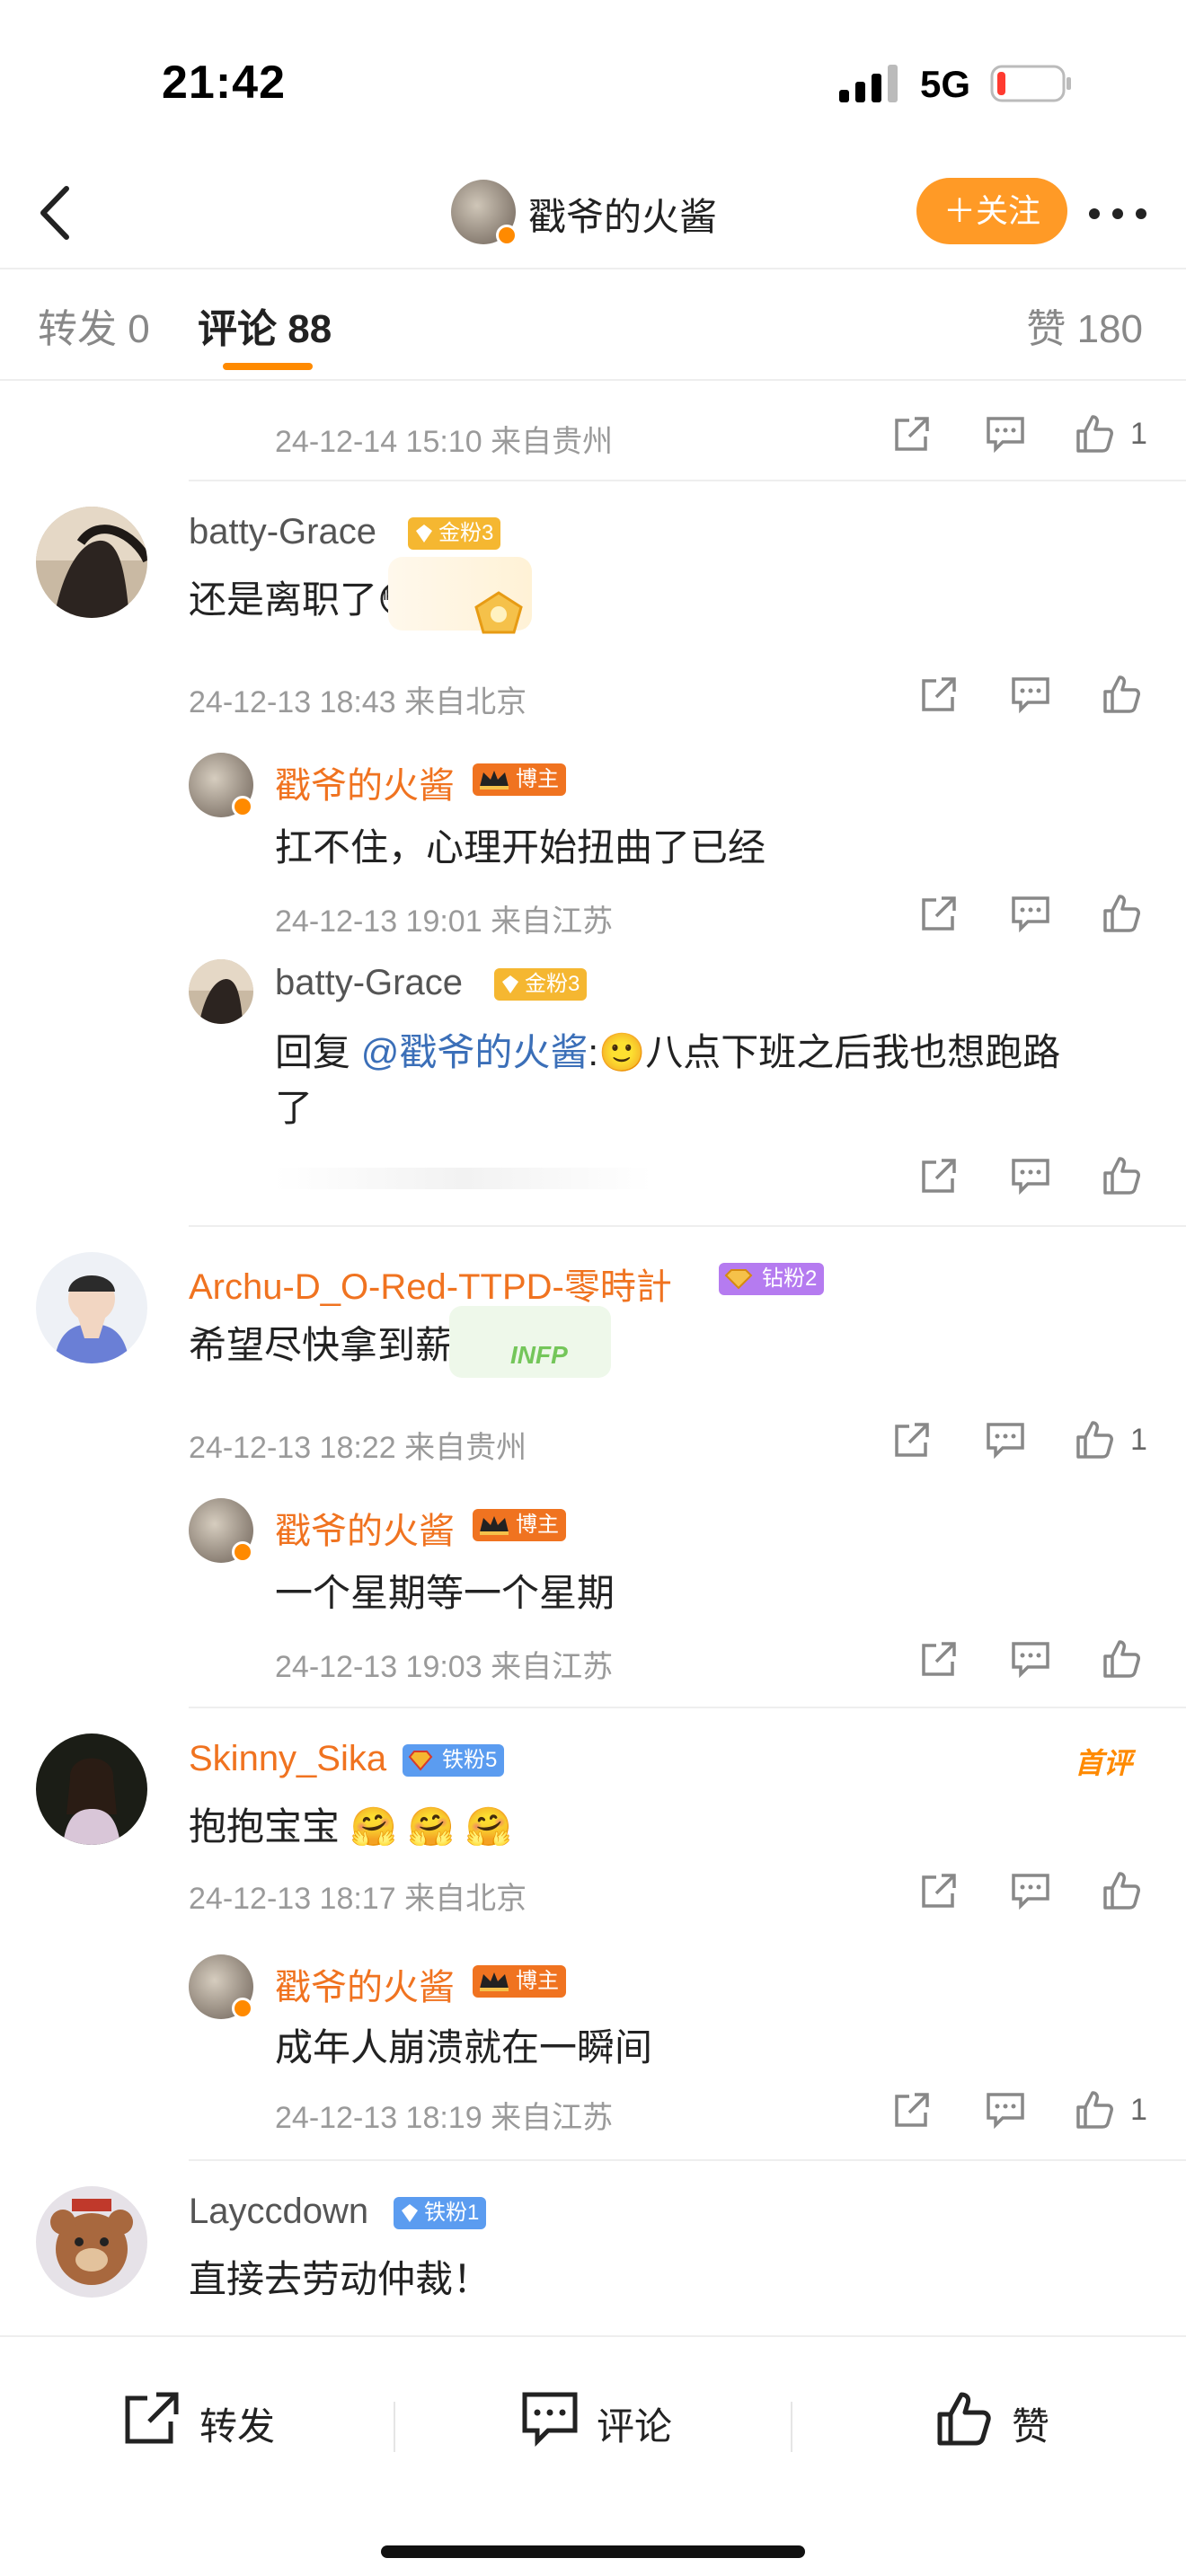 The width and height of the screenshot is (1186, 2576). What do you see at coordinates (945, 84) in the screenshot?
I see `network-label: 5G` at bounding box center [945, 84].